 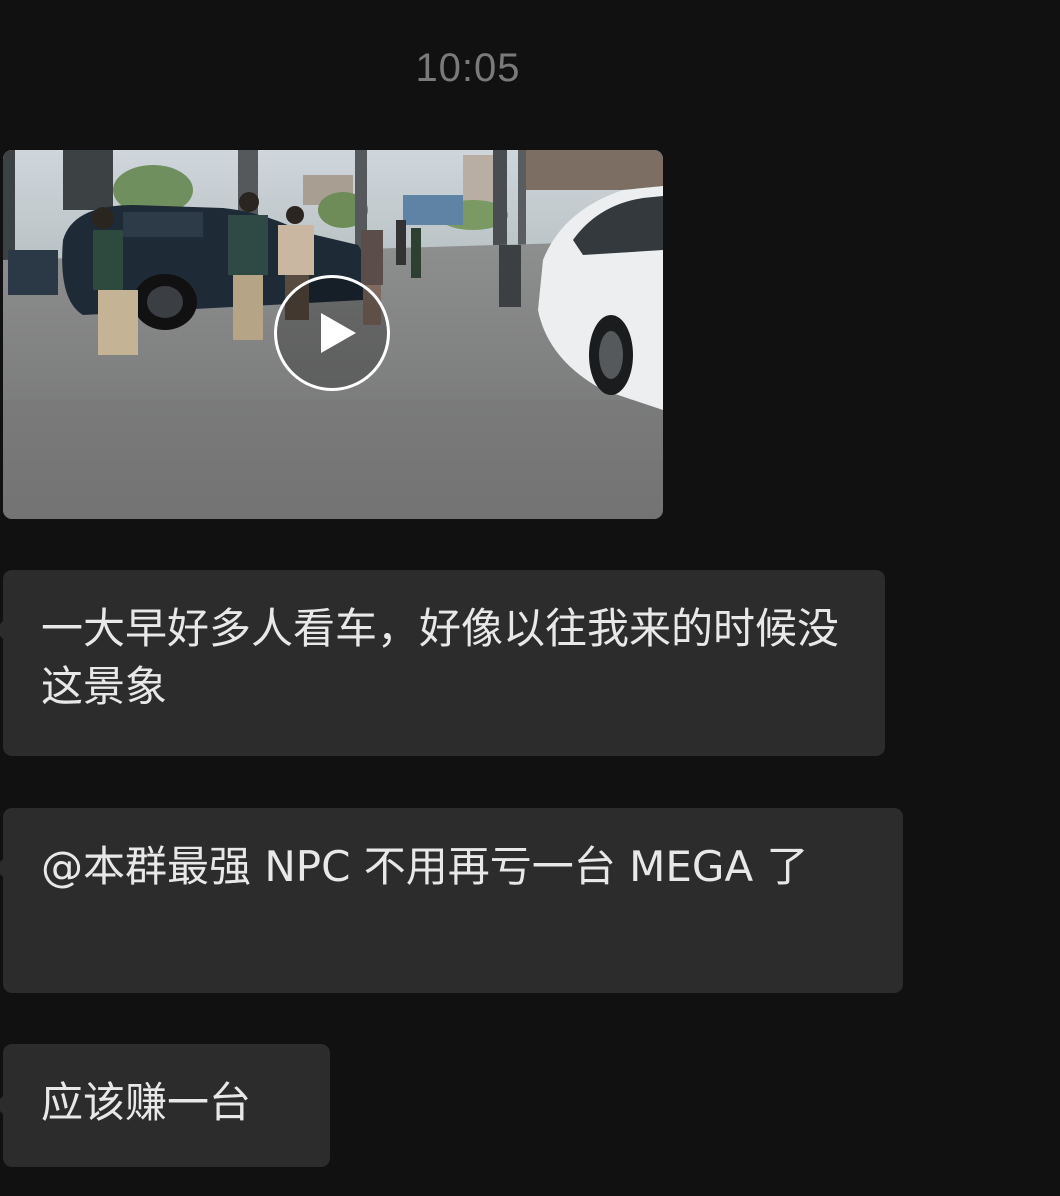 I want to click on message-text: 应该赚一台, so click(x=146, y=1102).